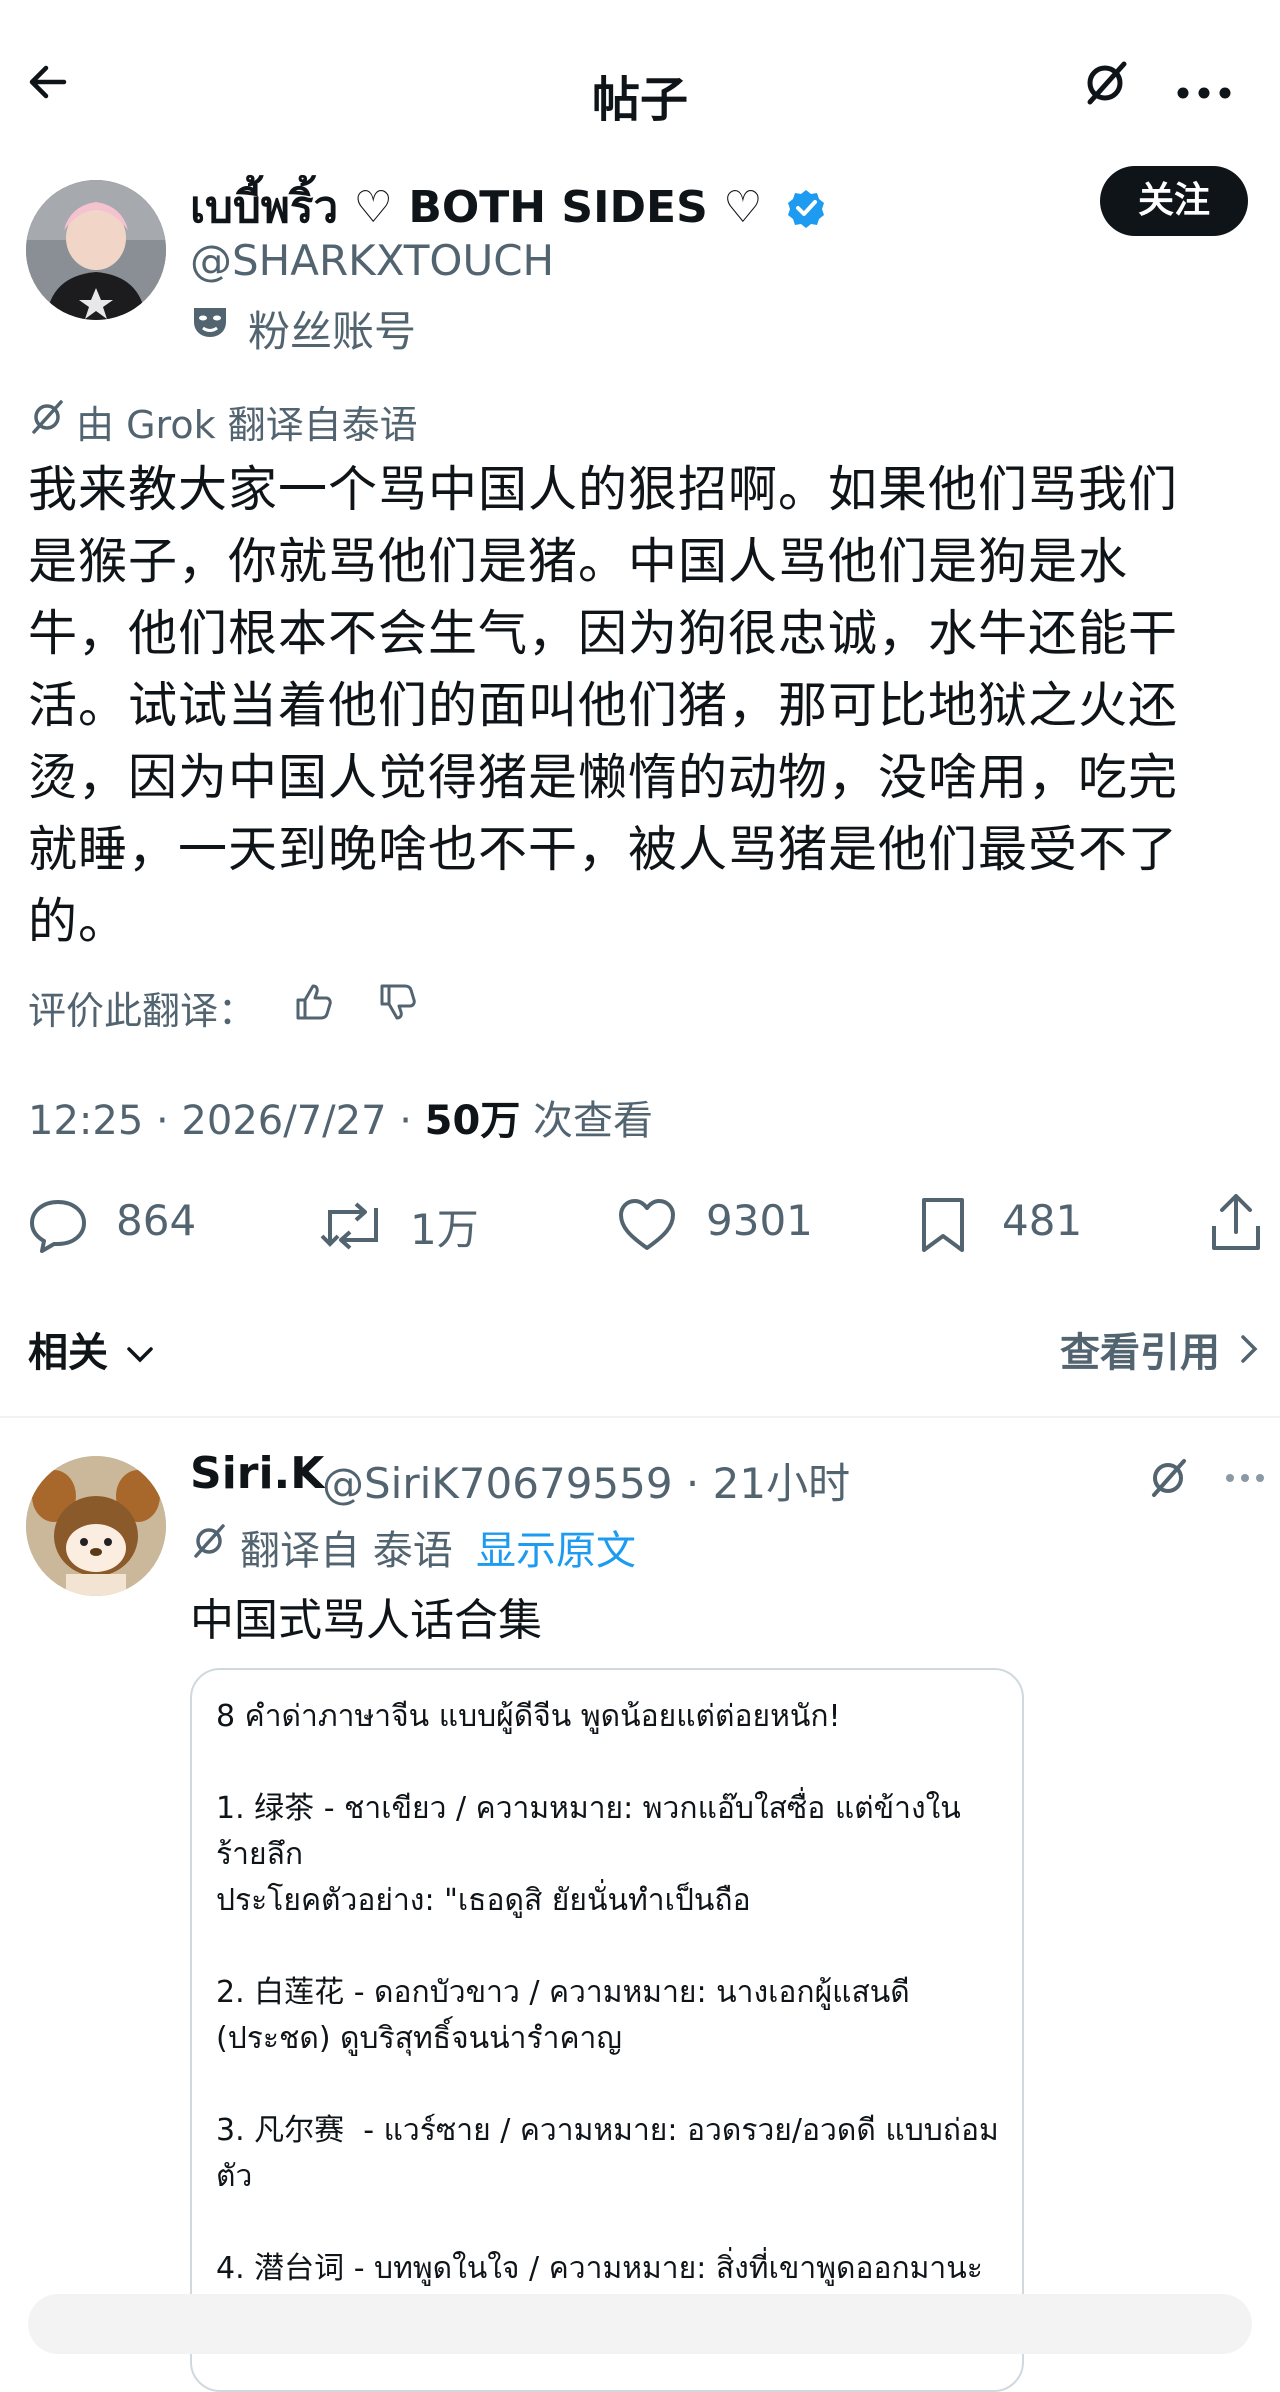 The width and height of the screenshot is (1280, 2392). I want to click on reply-translated-from: 翻译自 泰语, so click(346, 1551).